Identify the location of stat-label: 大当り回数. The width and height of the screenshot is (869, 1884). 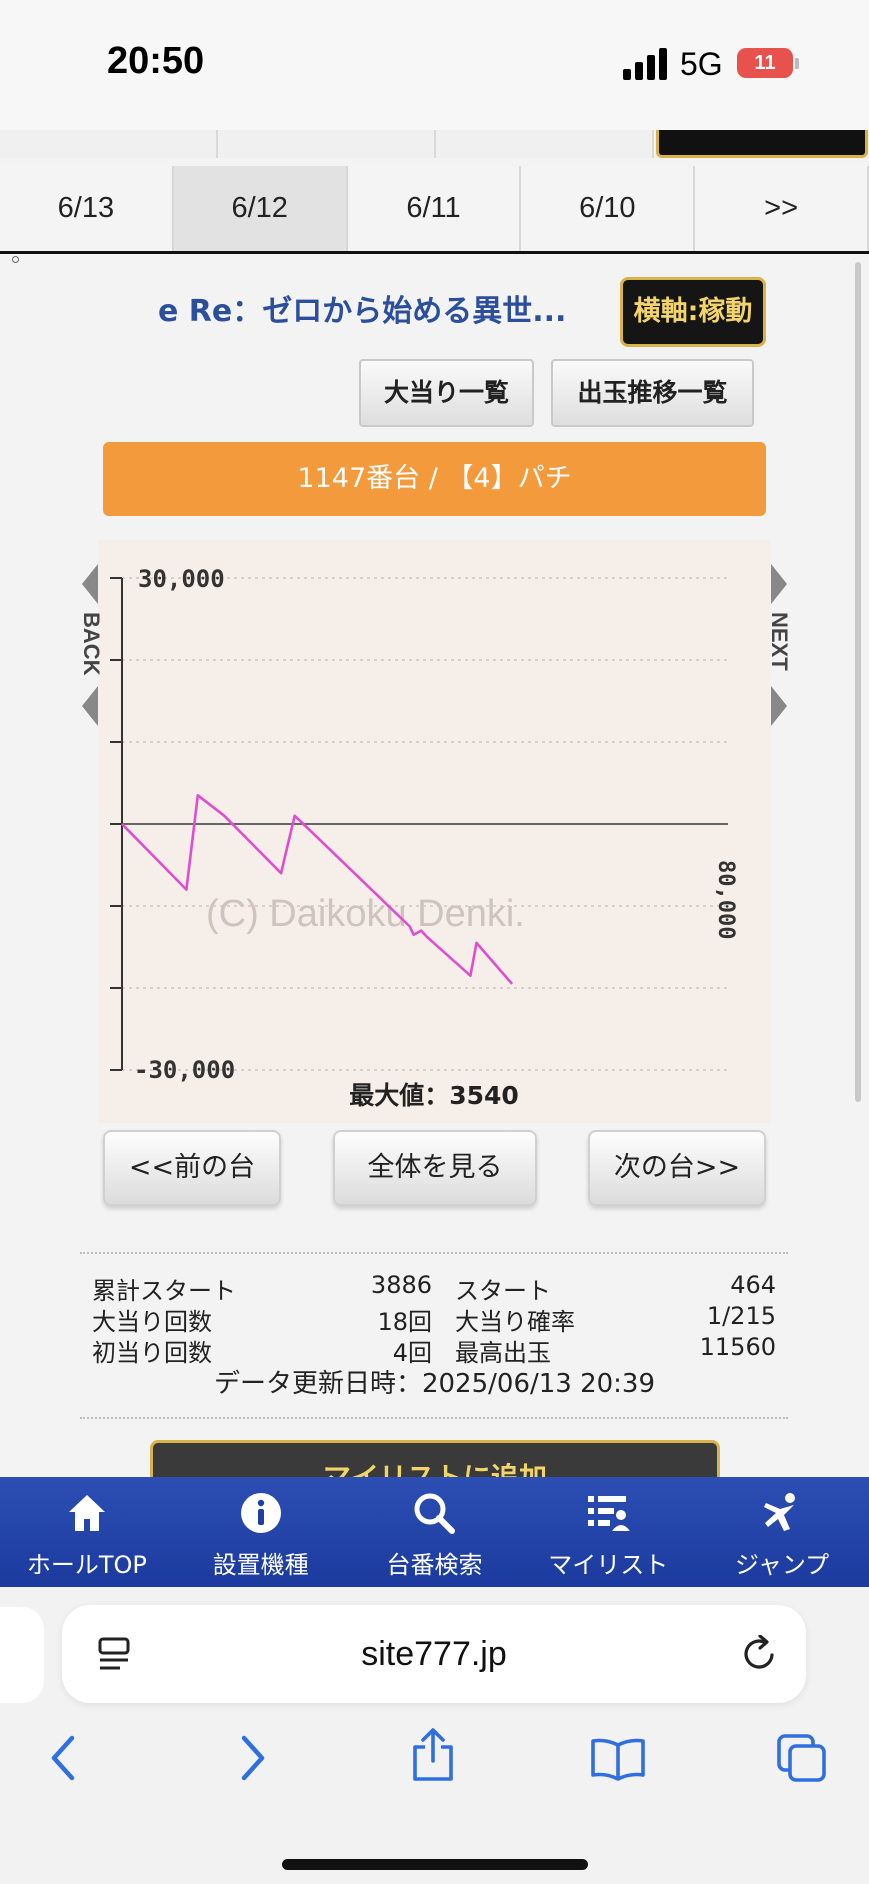
(152, 1322).